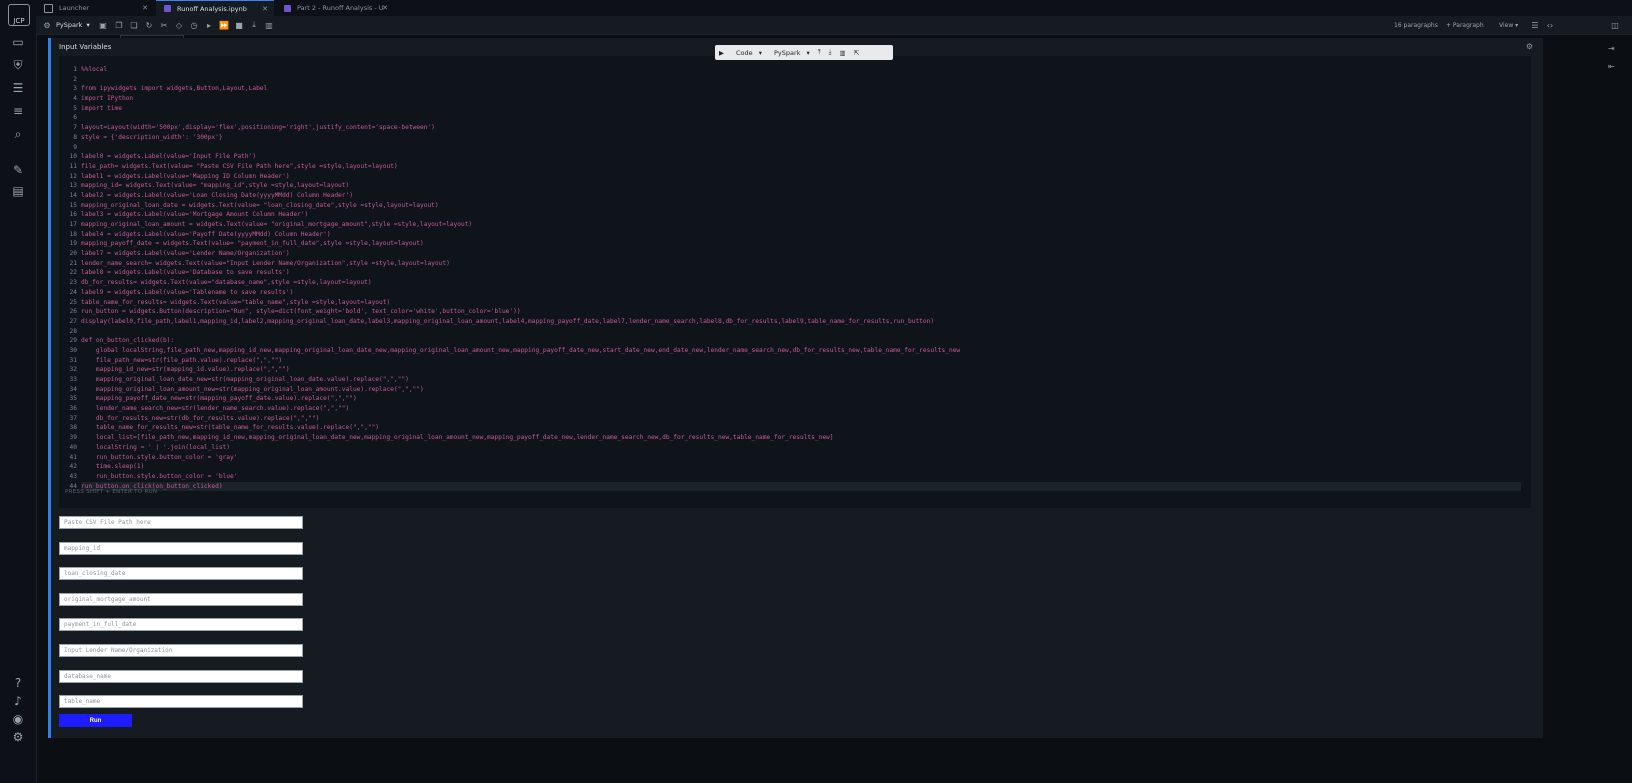 The width and height of the screenshot is (1632, 783). I want to click on delete-cell-icon: ▥, so click(843, 53).